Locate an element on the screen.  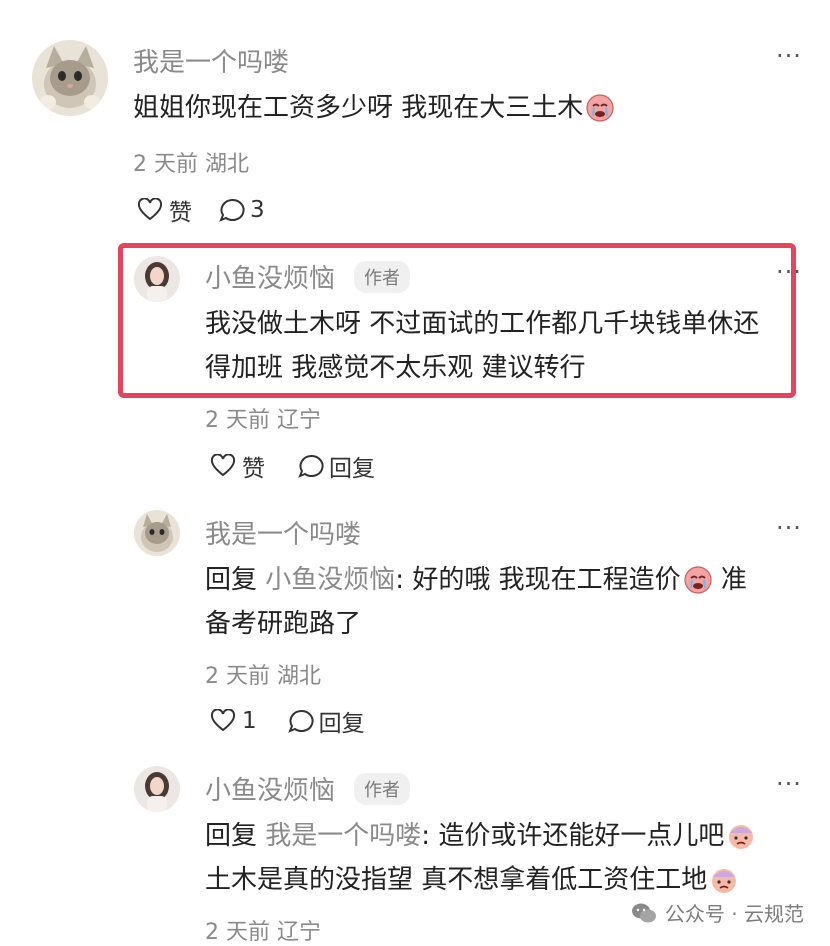
watermark-text: 公众号 · 云规范 is located at coordinates (734, 914).